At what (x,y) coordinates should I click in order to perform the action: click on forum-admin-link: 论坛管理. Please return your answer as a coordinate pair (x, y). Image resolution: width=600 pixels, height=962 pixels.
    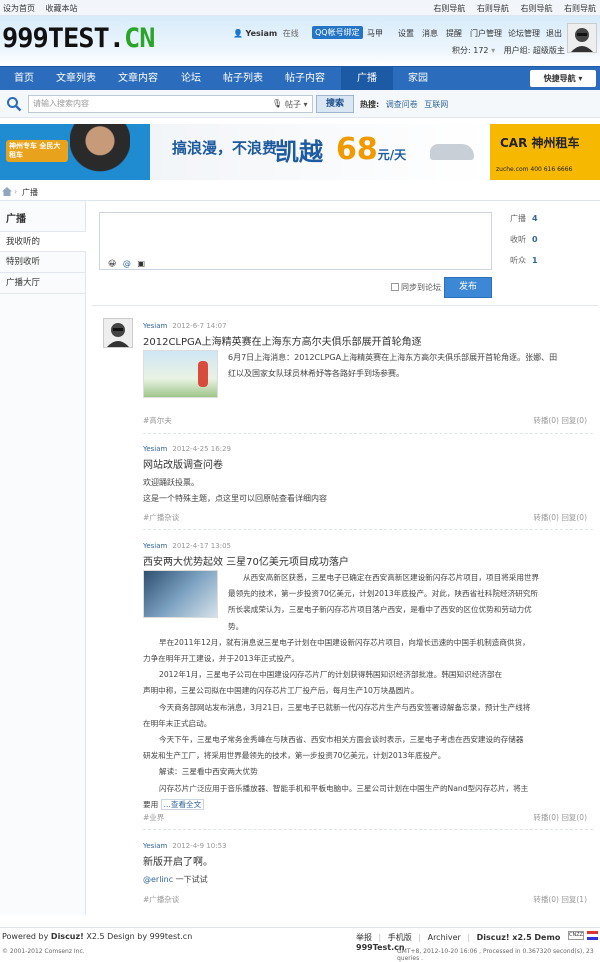
    Looking at the image, I should click on (524, 33).